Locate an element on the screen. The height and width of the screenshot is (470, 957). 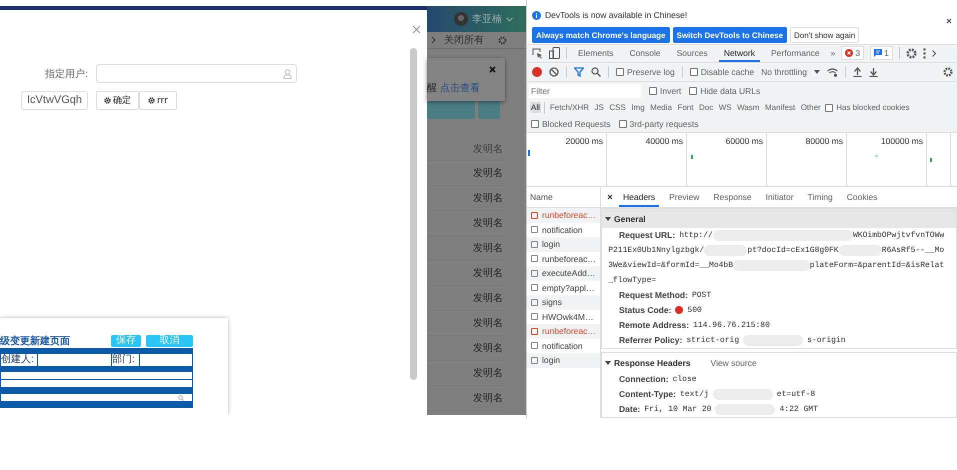
code-field: IcVtwVGqh is located at coordinates (54, 100).